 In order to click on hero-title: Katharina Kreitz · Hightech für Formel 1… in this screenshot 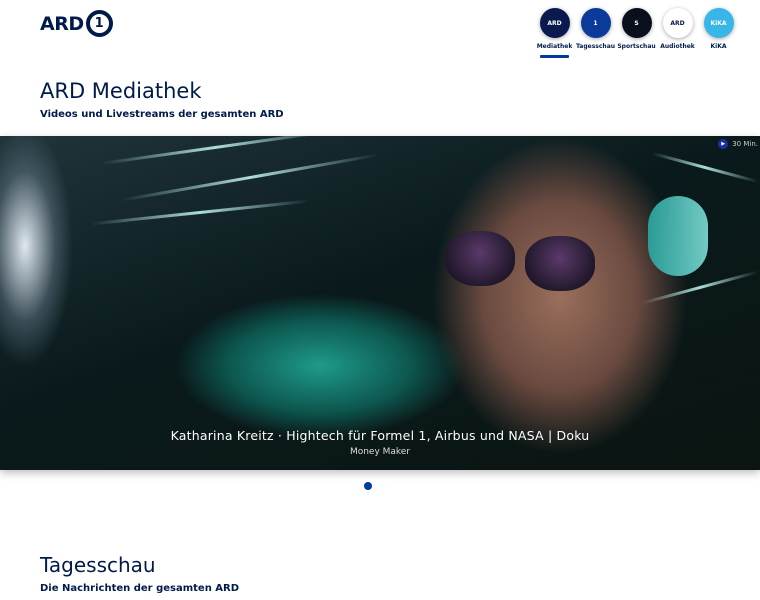, I will do `click(380, 435)`.